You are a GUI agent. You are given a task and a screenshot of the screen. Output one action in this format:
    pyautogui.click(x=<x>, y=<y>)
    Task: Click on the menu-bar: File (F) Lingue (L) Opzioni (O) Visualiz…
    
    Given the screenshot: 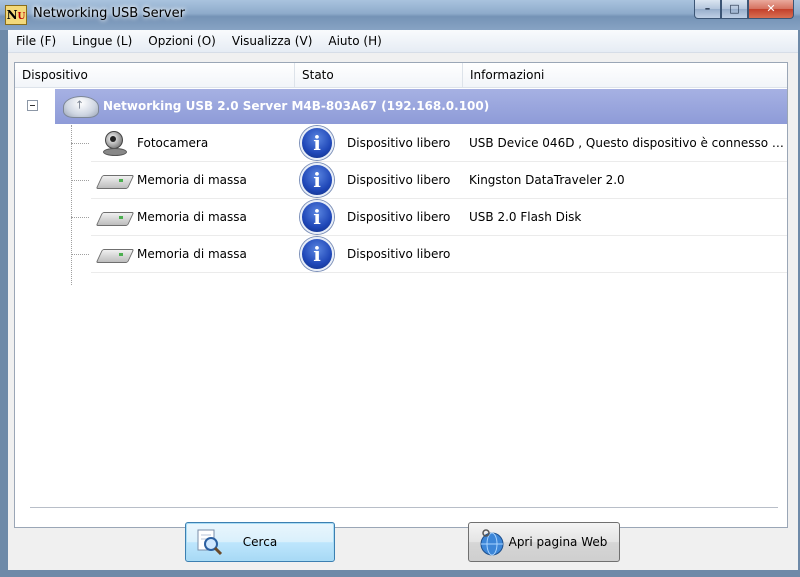 What is the action you would take?
    pyautogui.click(x=403, y=41)
    